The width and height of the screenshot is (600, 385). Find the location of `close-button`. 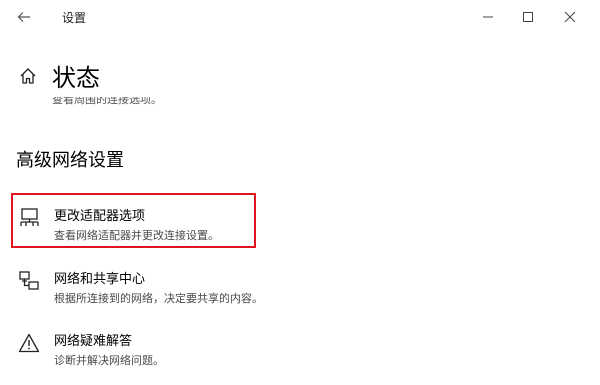

close-button is located at coordinates (570, 17).